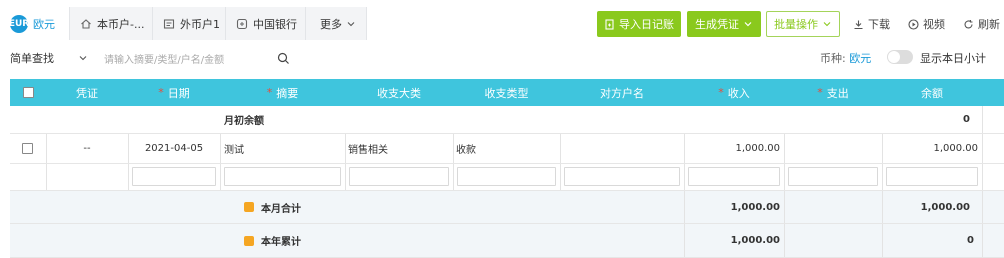 The height and width of the screenshot is (258, 1004). I want to click on bank-icon, so click(242, 23).